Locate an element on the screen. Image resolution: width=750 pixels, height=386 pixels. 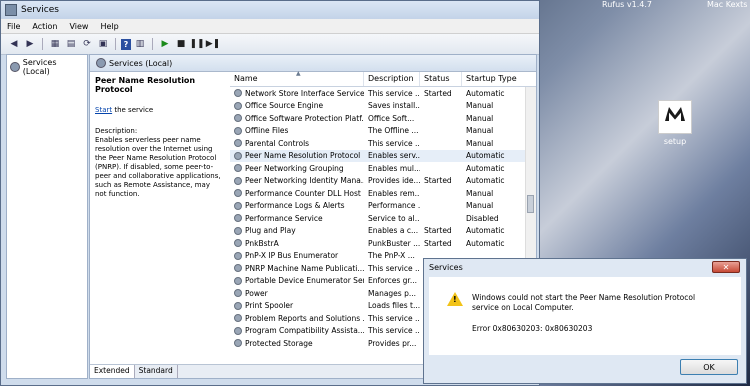
desktop-setup-icon: setup is located at coordinates (675, 123).